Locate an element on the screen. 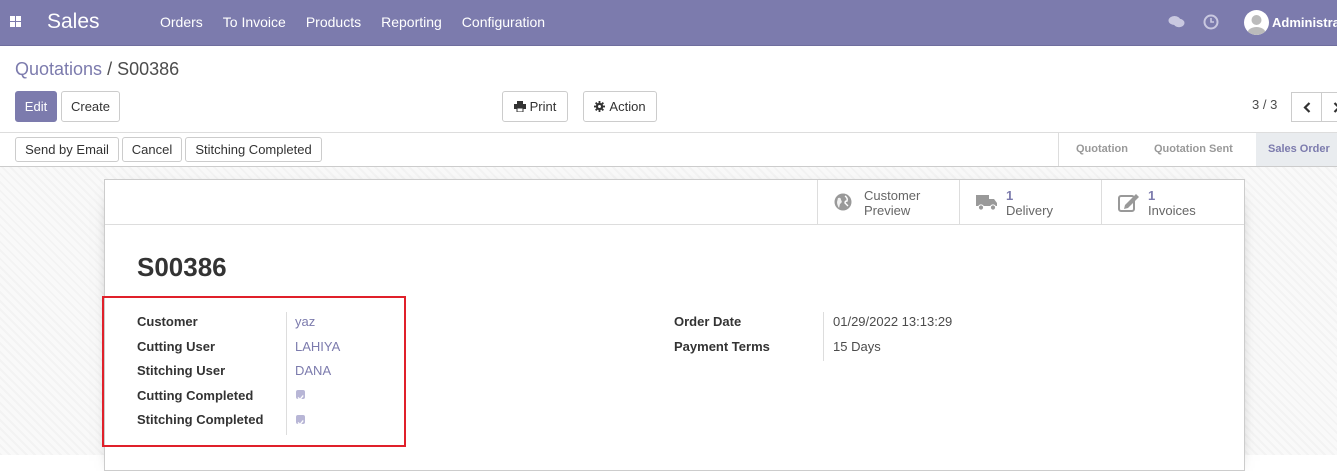  menu-to-invoice: To Invoice is located at coordinates (254, 22).